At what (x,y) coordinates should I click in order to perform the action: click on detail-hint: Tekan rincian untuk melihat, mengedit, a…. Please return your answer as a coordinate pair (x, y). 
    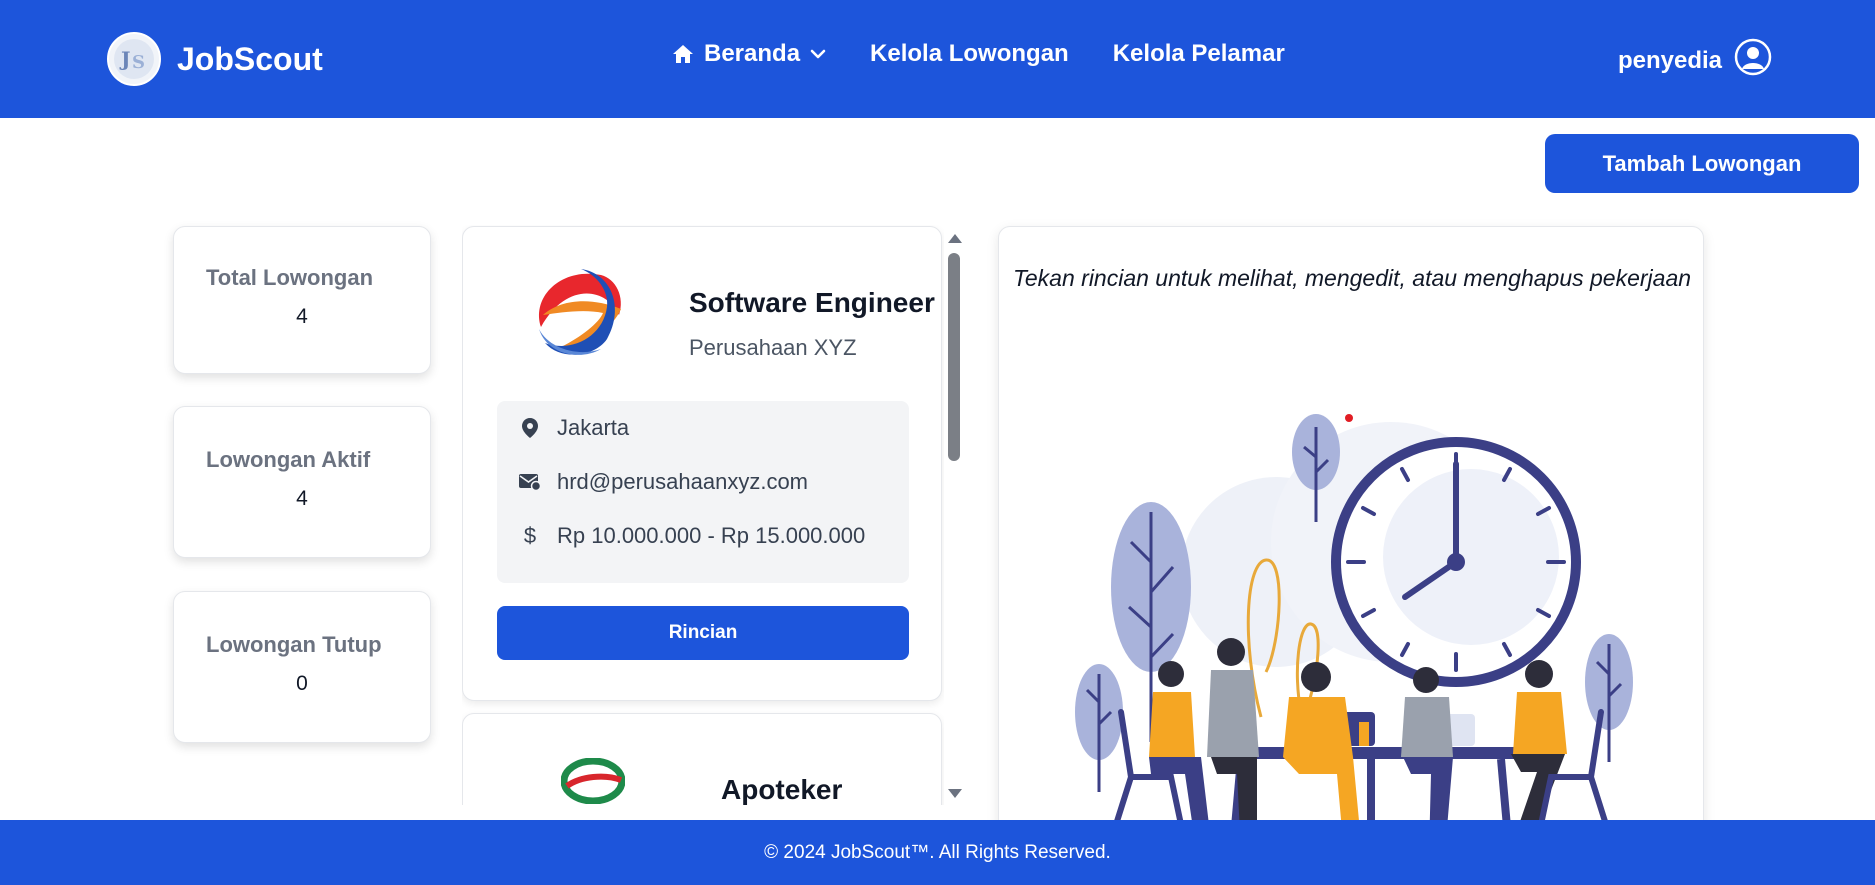
    Looking at the image, I should click on (1352, 278).